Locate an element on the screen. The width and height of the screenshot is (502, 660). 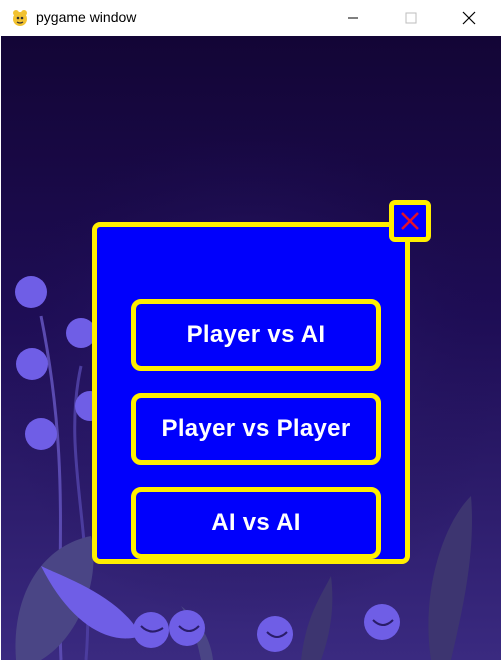
player-vs-ai-button: Player vs AI is located at coordinates (256, 335).